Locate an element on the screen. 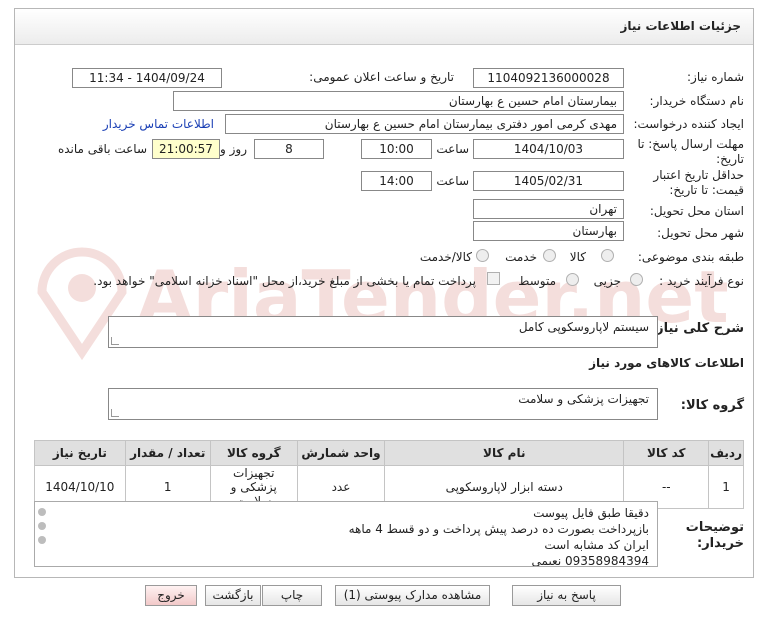 This screenshot has width=761, height=622. col-name: نام کالا is located at coordinates (504, 453).